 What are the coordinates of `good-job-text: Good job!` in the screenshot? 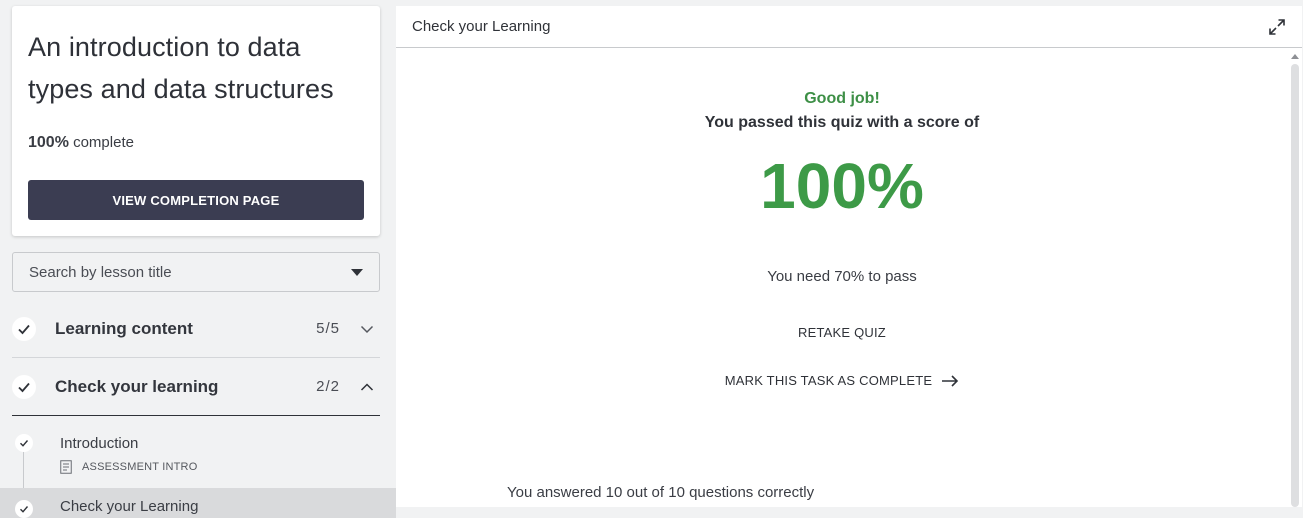 It's located at (842, 98).